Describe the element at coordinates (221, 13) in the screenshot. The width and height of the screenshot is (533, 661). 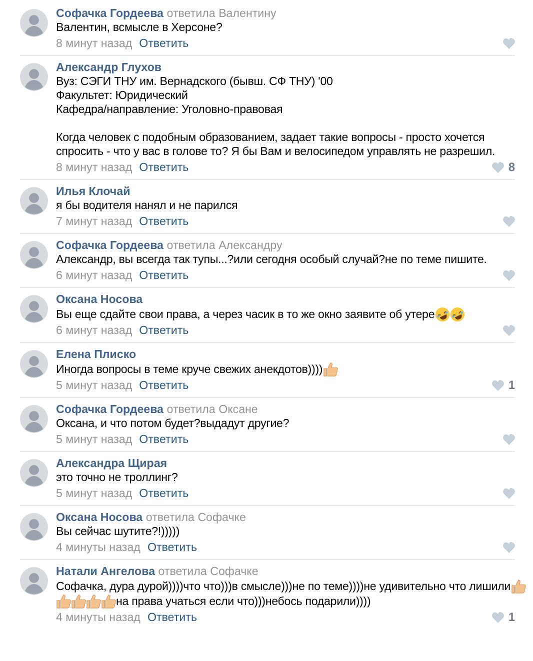
I see `reply-to-label: ответила Валентину` at that location.